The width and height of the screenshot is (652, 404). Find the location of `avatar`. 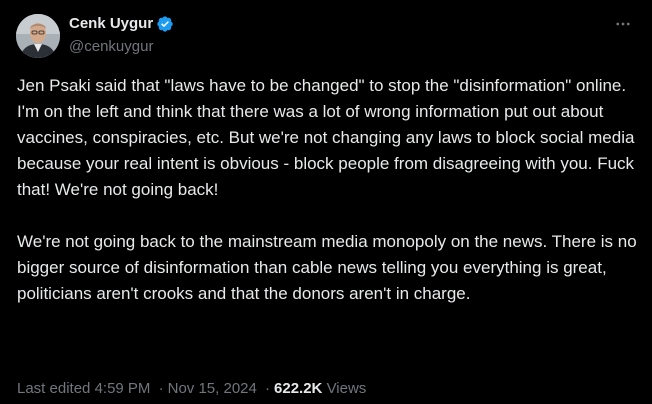

avatar is located at coordinates (38, 36).